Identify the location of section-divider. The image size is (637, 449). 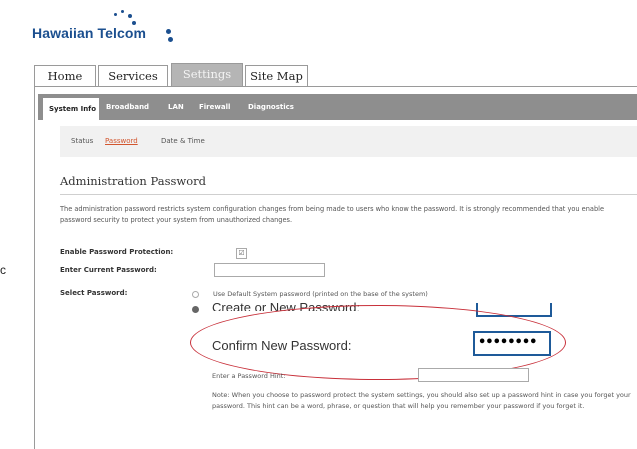
(348, 194).